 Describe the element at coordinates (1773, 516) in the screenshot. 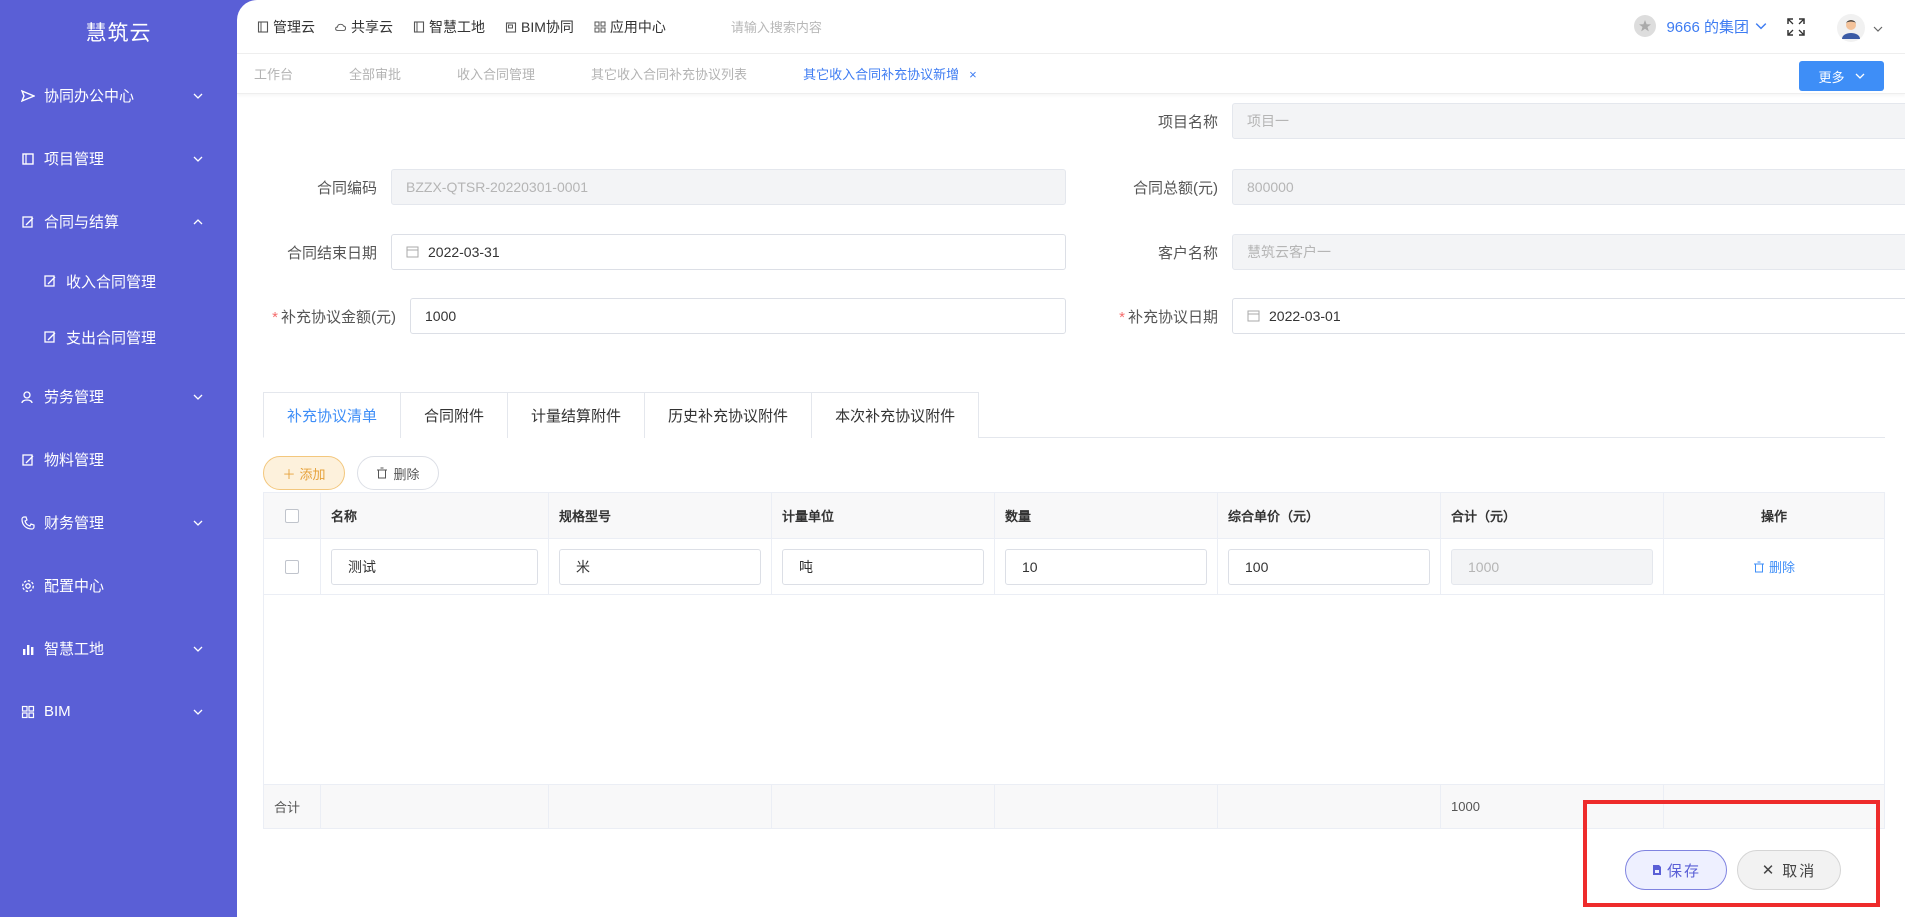

I see `header-op: 操作` at that location.